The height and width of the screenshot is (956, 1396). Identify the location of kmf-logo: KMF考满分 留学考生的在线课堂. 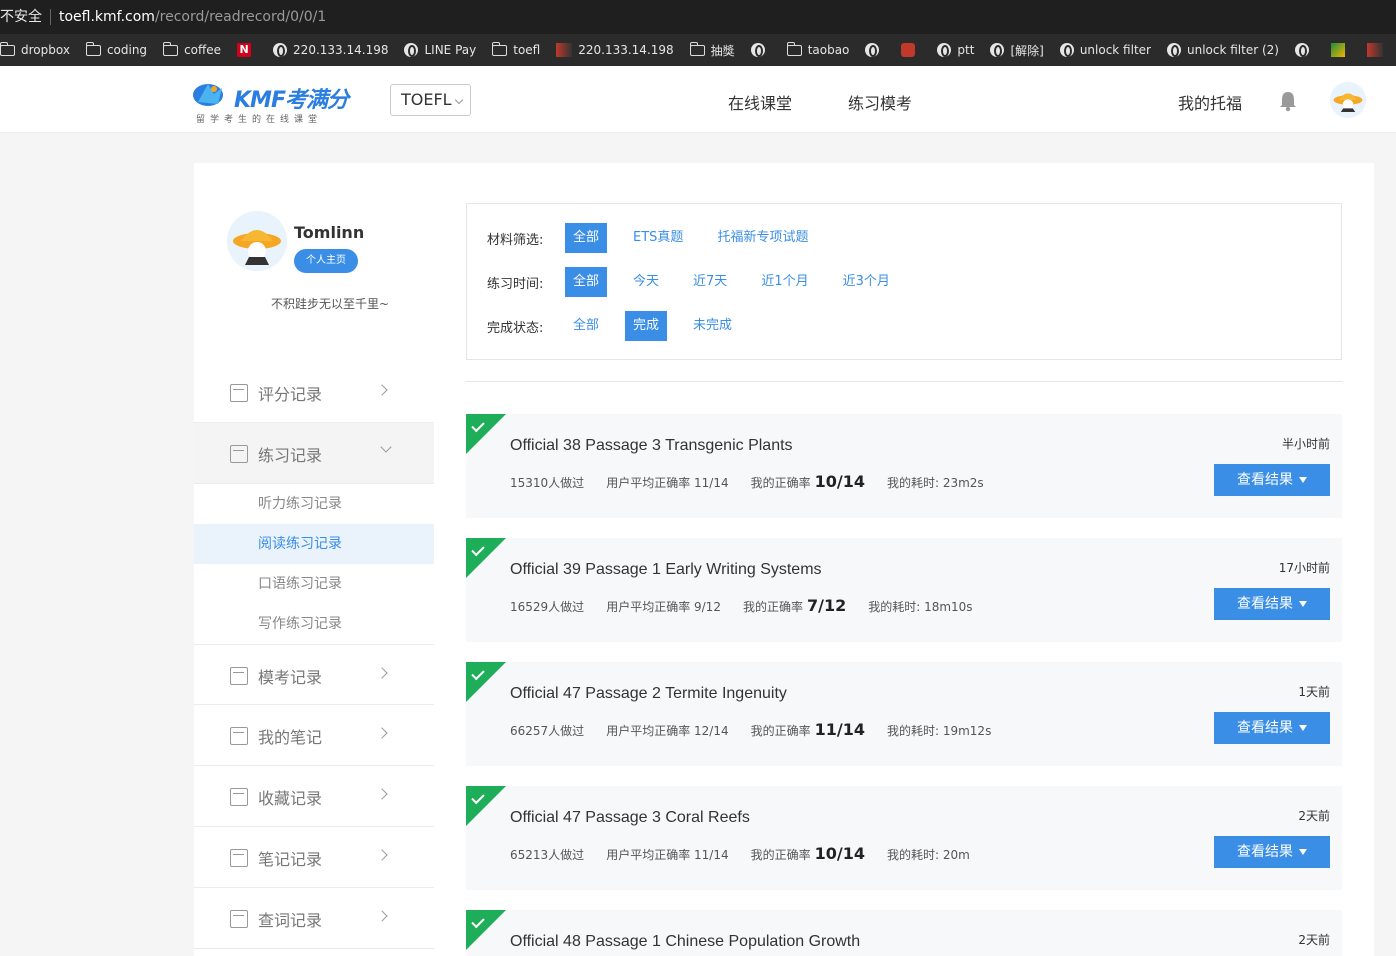
(272, 101).